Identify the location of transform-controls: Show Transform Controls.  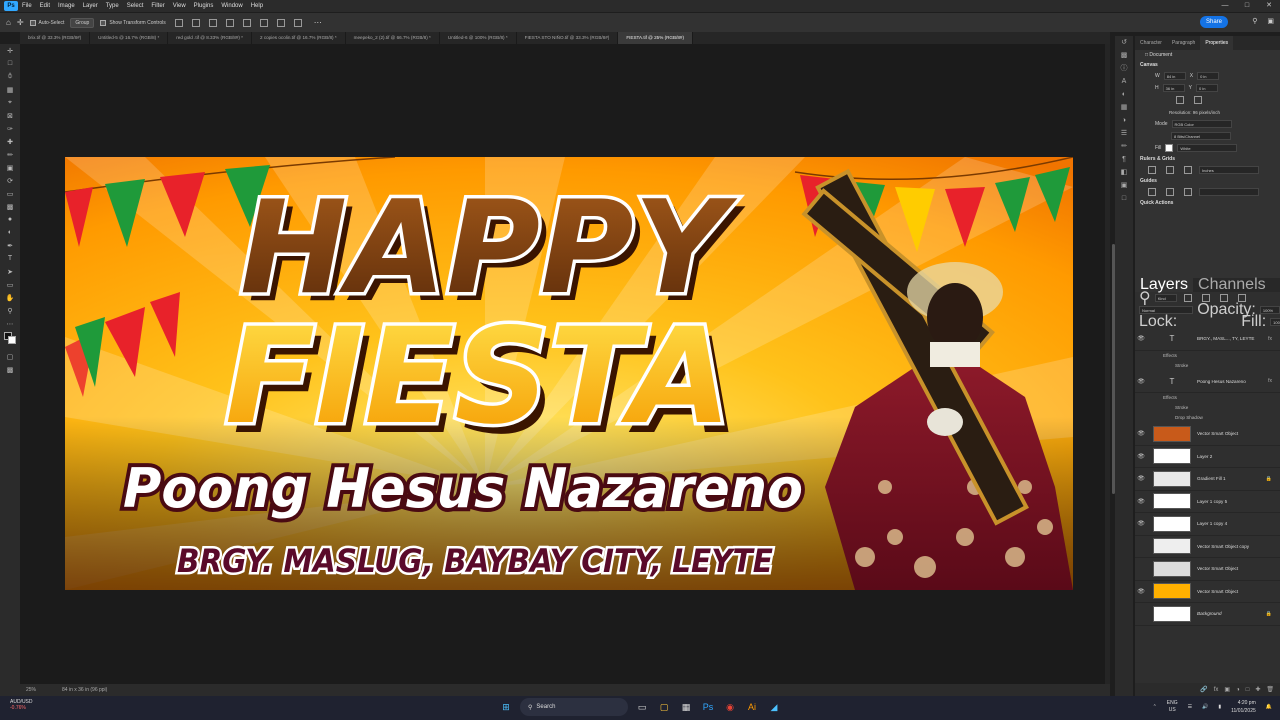
(133, 22).